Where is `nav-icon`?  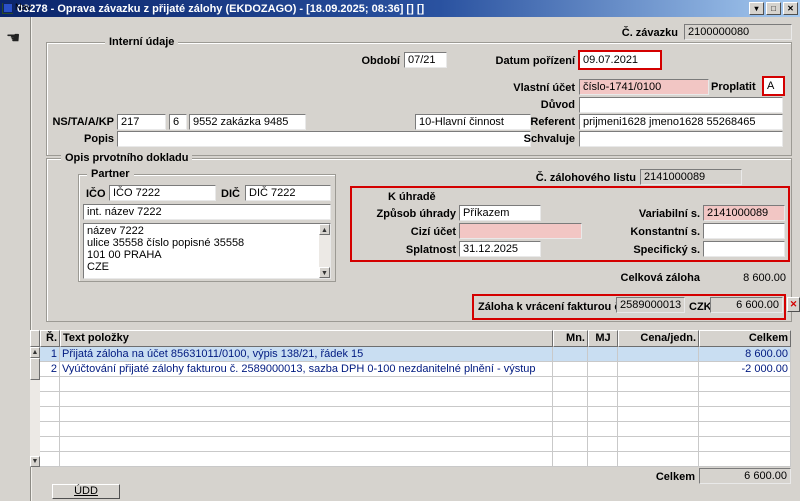
nav-icon is located at coordinates (8, 8).